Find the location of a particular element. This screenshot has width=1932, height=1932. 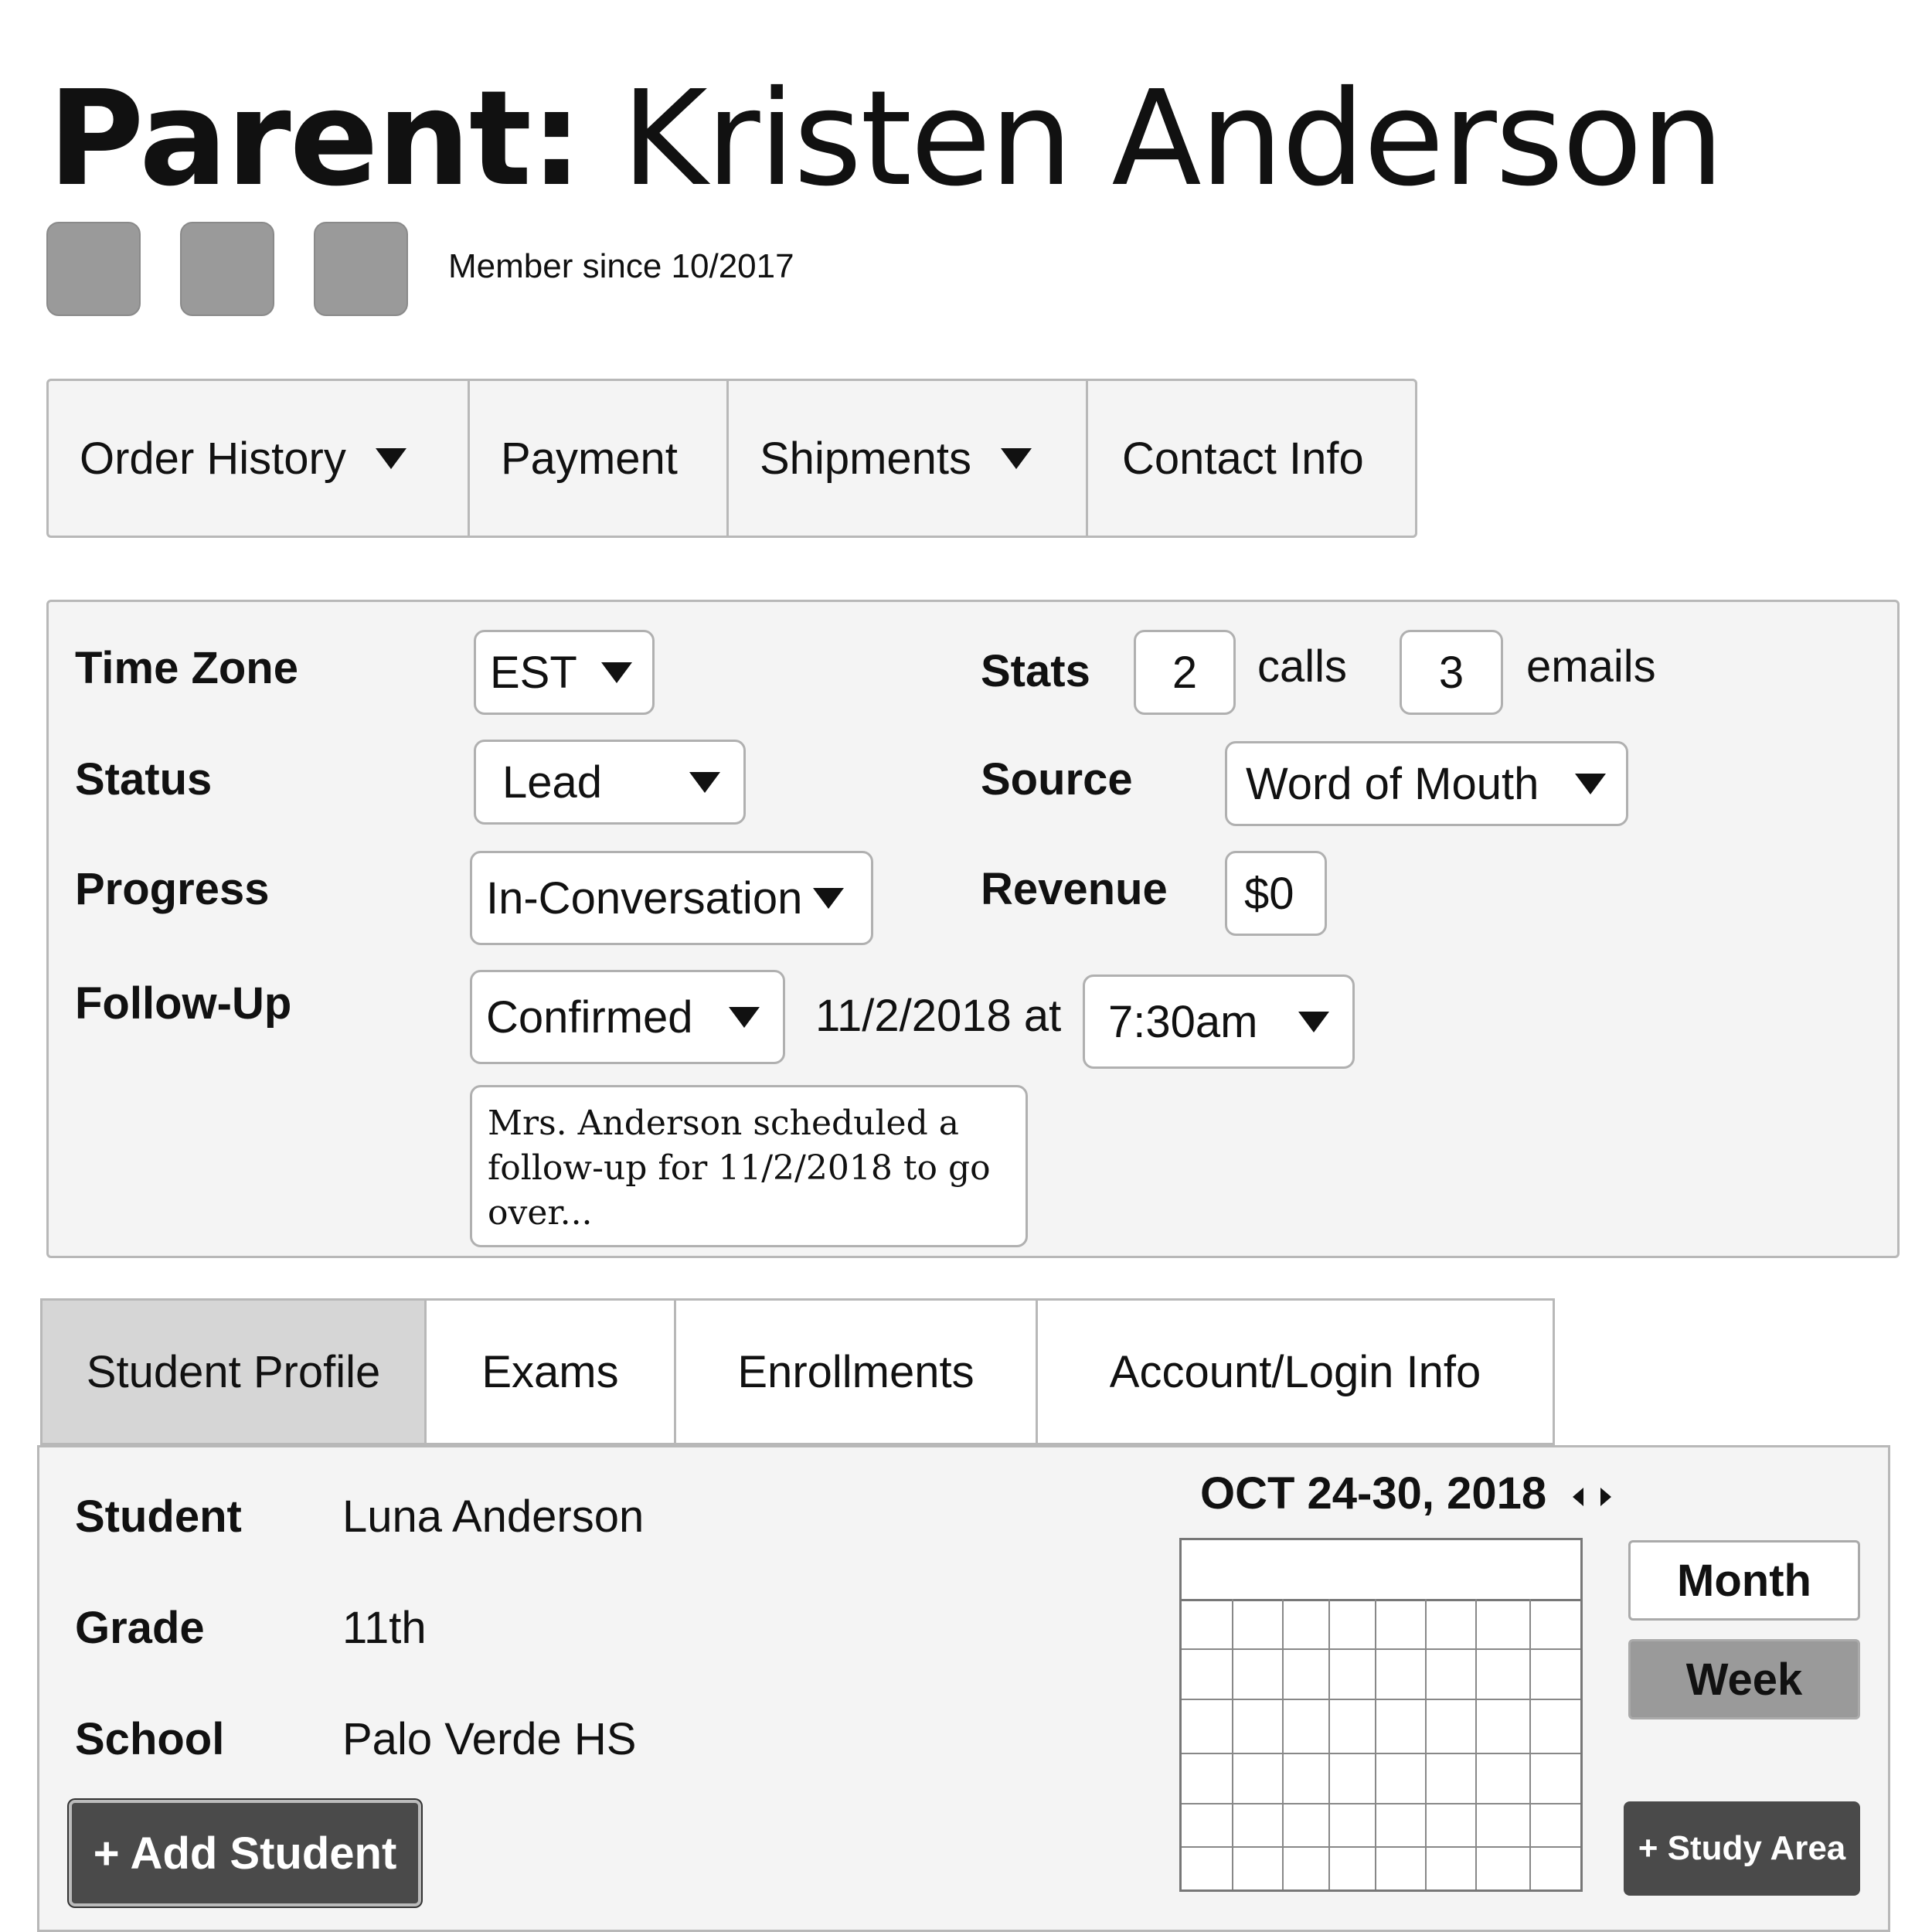

tab-student-profile: Student Profile is located at coordinates (235, 1372).